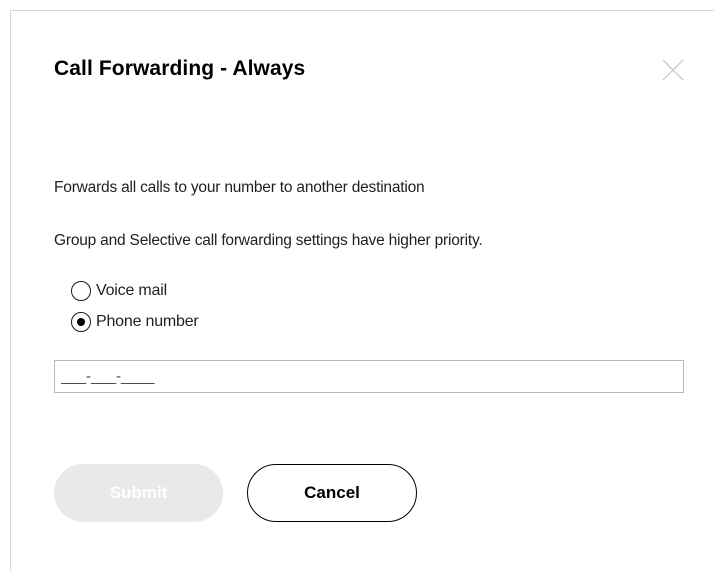 This screenshot has height=571, width=714. What do you see at coordinates (131, 290) in the screenshot?
I see `voice-mail-label: Voice mail` at bounding box center [131, 290].